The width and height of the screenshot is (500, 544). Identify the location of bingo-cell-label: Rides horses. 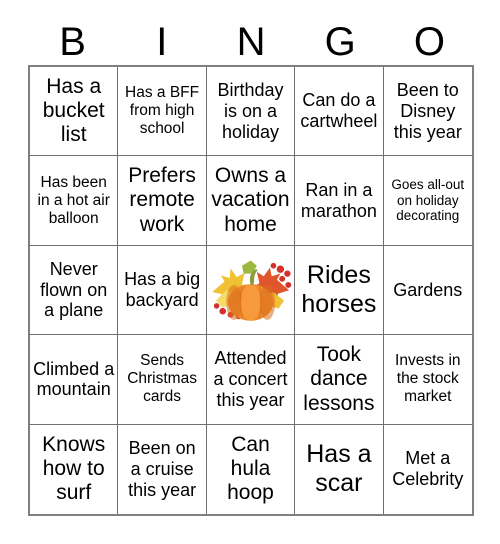
(339, 289).